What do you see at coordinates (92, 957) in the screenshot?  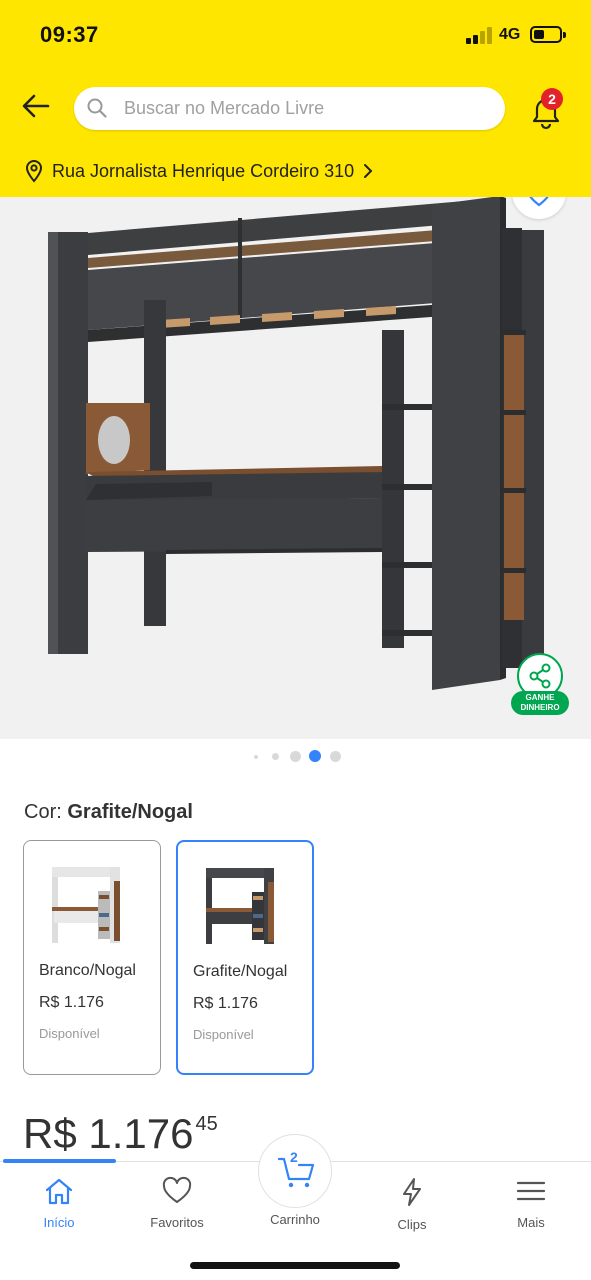 I see `variant-card-branco: Branco/Nogal R$ 1.176 Disponível` at bounding box center [92, 957].